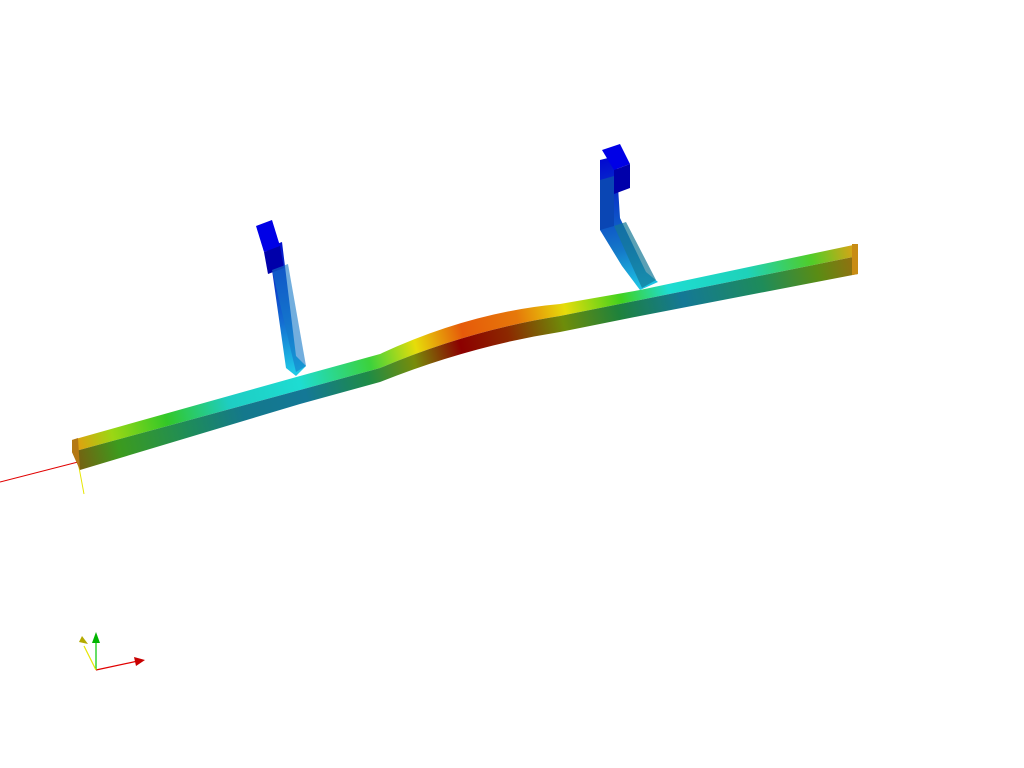  I want to click on left-support, so click(281, 298).